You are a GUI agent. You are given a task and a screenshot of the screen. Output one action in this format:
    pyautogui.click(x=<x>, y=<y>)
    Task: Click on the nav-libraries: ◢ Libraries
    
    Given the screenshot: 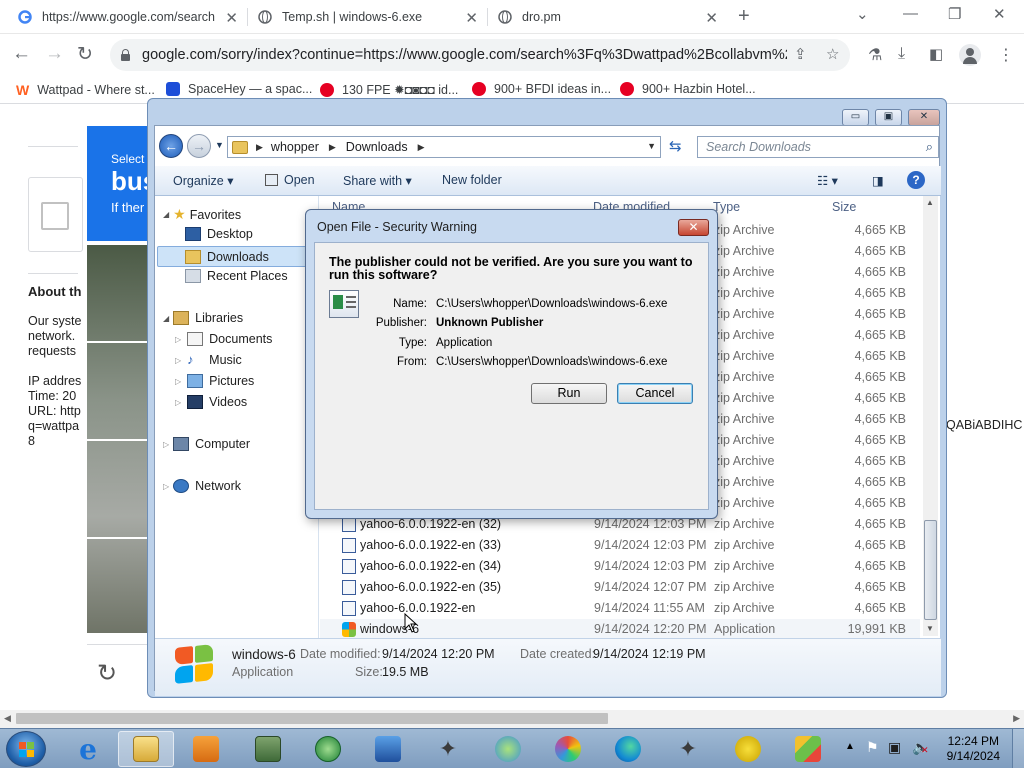 What is the action you would take?
    pyautogui.click(x=203, y=318)
    